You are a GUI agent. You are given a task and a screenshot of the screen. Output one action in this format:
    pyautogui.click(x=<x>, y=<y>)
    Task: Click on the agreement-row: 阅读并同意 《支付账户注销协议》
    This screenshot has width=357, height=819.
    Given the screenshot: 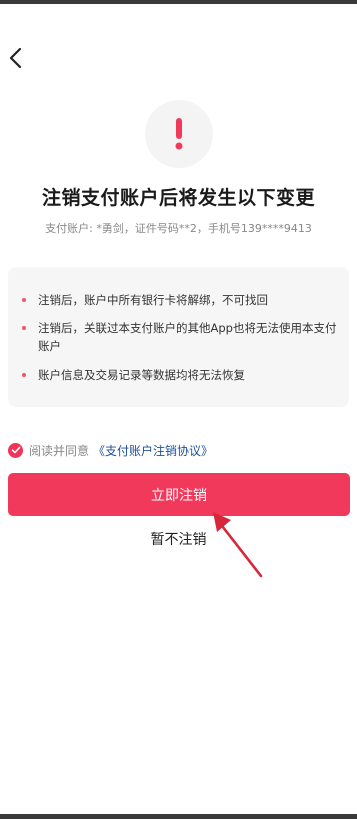 What is the action you would take?
    pyautogui.click(x=110, y=450)
    